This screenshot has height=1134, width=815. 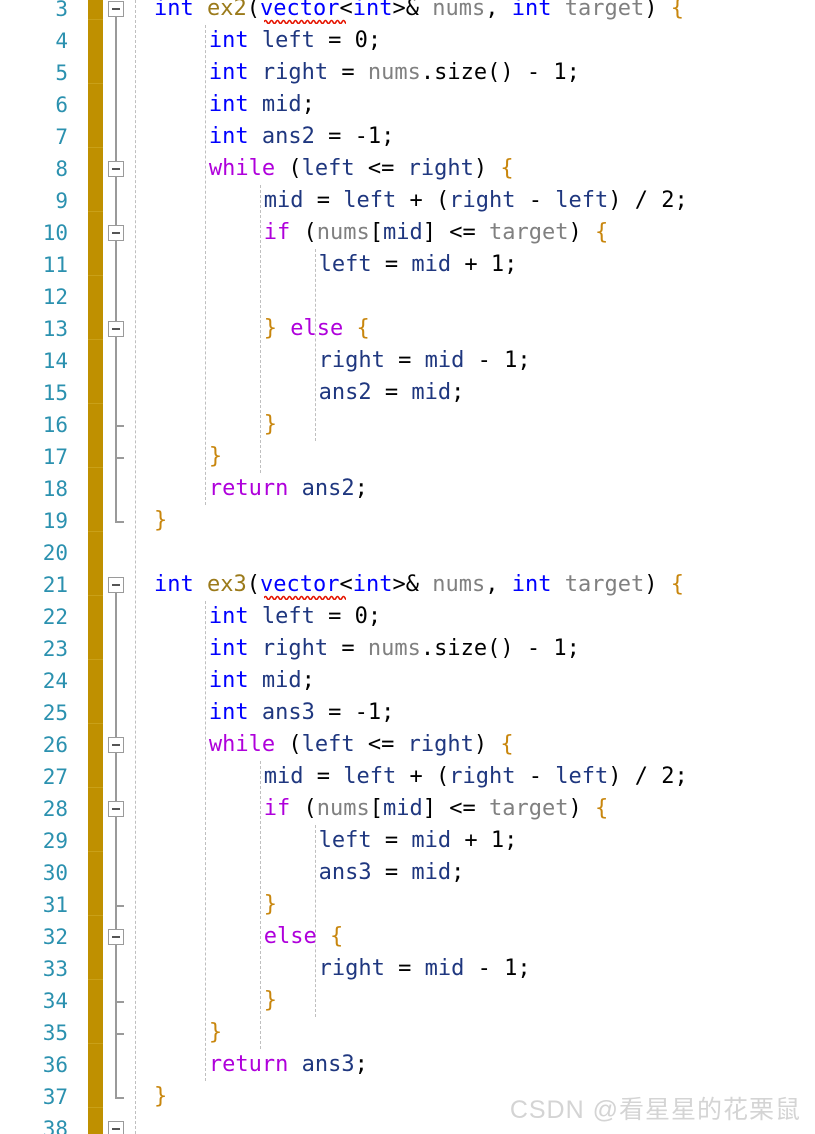 I want to click on code-line: return ans2;, so click(x=288, y=489).